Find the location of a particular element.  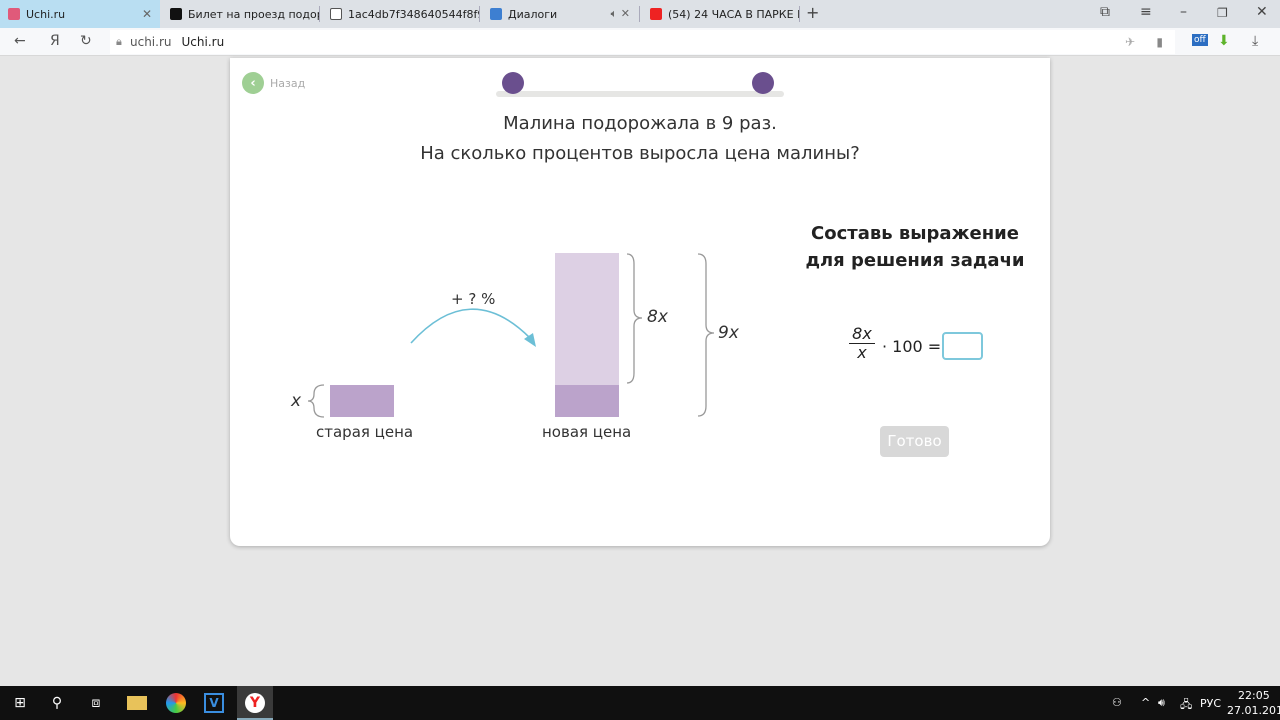

people-icon: ⚇ is located at coordinates (1117, 702).